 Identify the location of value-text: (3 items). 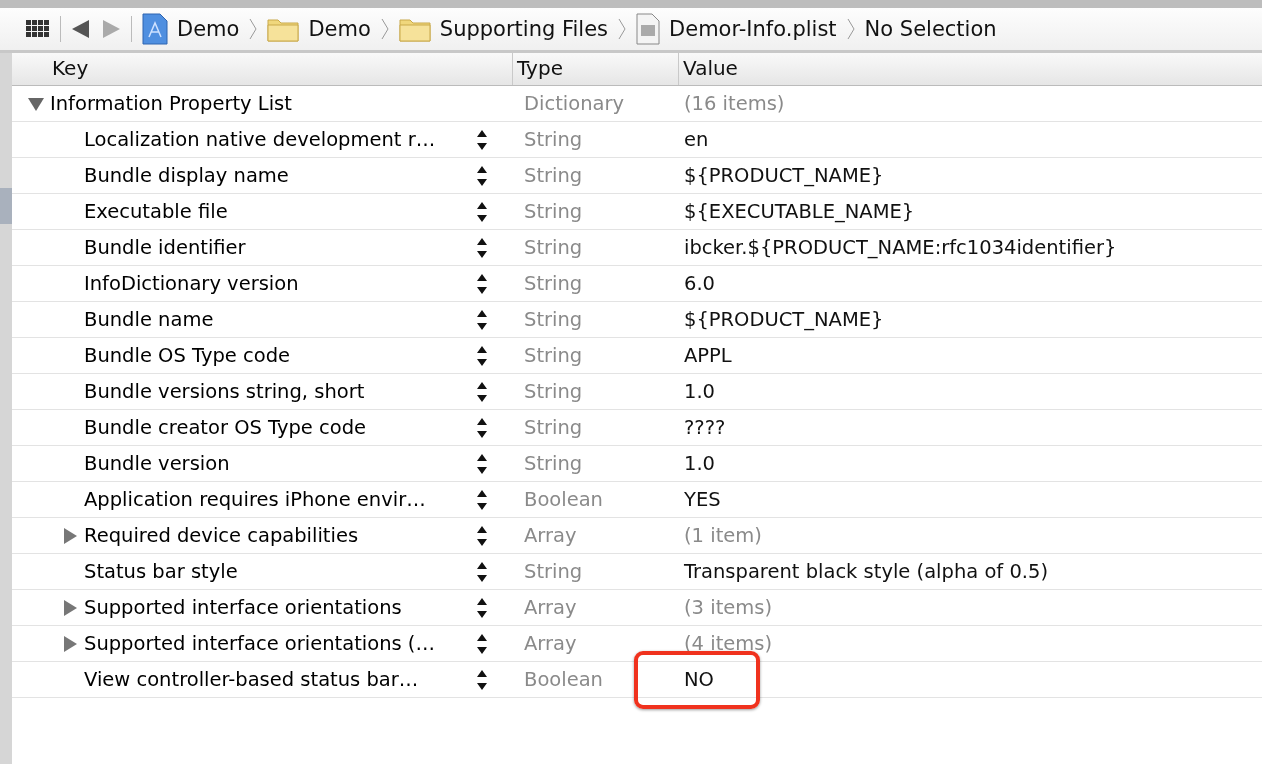
(728, 607).